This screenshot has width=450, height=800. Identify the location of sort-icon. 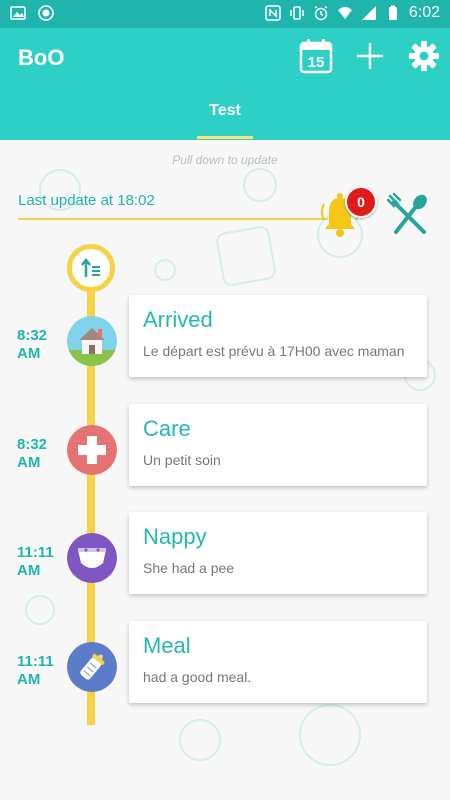
(90, 267).